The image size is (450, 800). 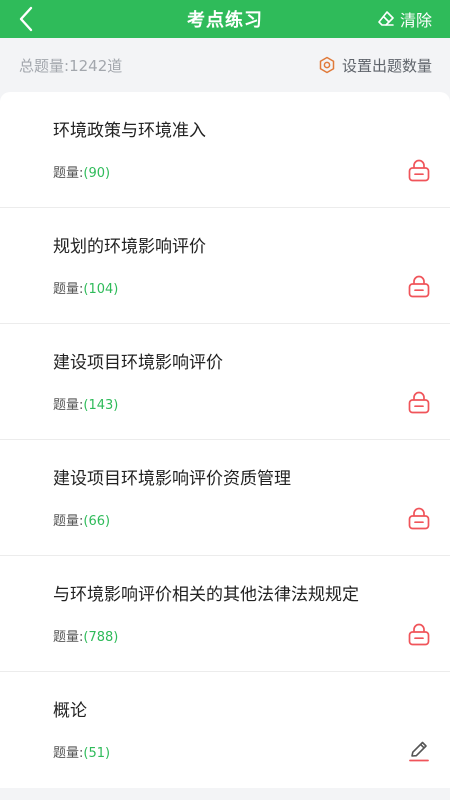 What do you see at coordinates (225, 614) in the screenshot?
I see `list-item: 与环境影响评价相关的其他法律法规规定 题量:(788)` at bounding box center [225, 614].